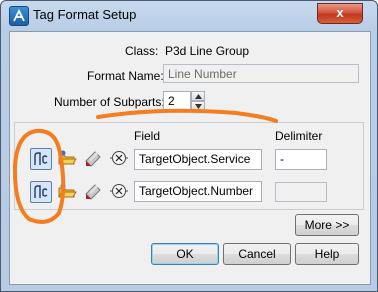  What do you see at coordinates (198, 159) in the screenshot?
I see `row1-field-input: TargetObject.Service` at bounding box center [198, 159].